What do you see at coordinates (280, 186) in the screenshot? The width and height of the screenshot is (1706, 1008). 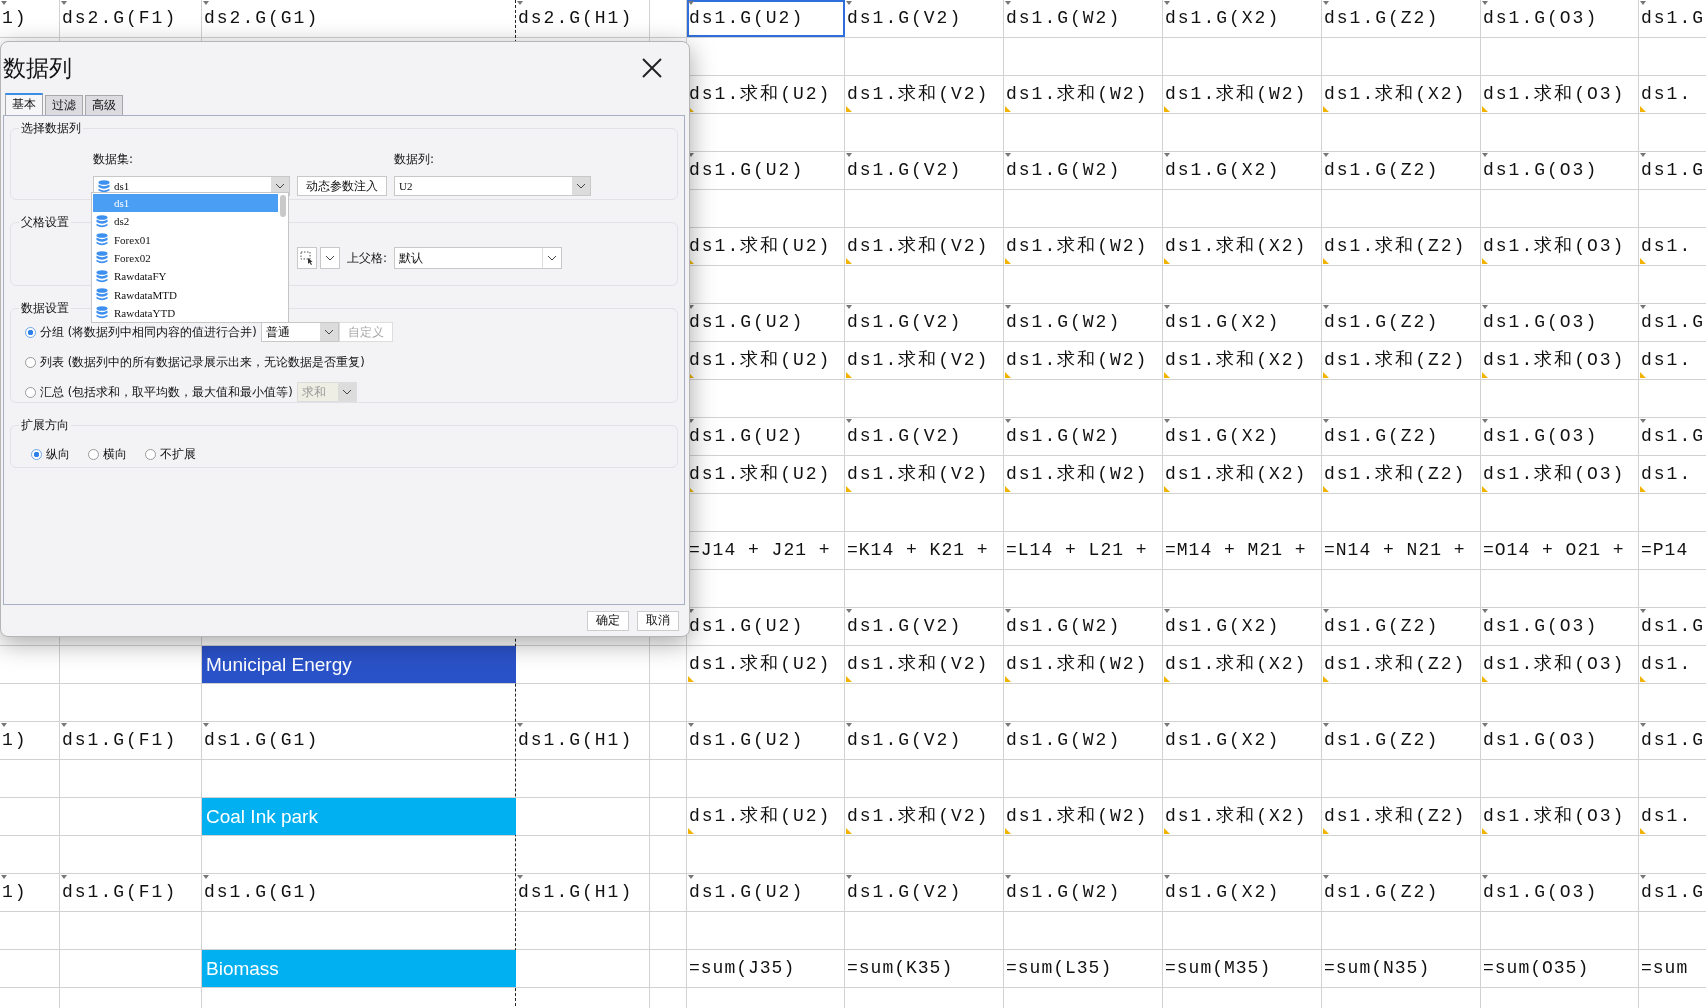 I see `chevron-icon` at bounding box center [280, 186].